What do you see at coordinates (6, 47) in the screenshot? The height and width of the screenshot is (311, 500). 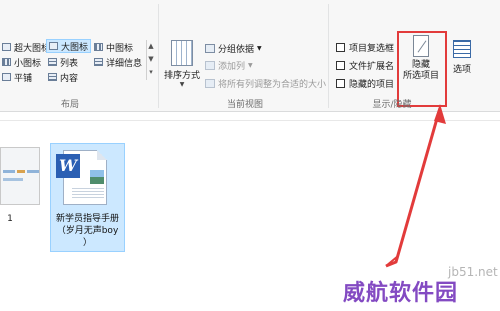 I see `extra-large-icons-icon` at bounding box center [6, 47].